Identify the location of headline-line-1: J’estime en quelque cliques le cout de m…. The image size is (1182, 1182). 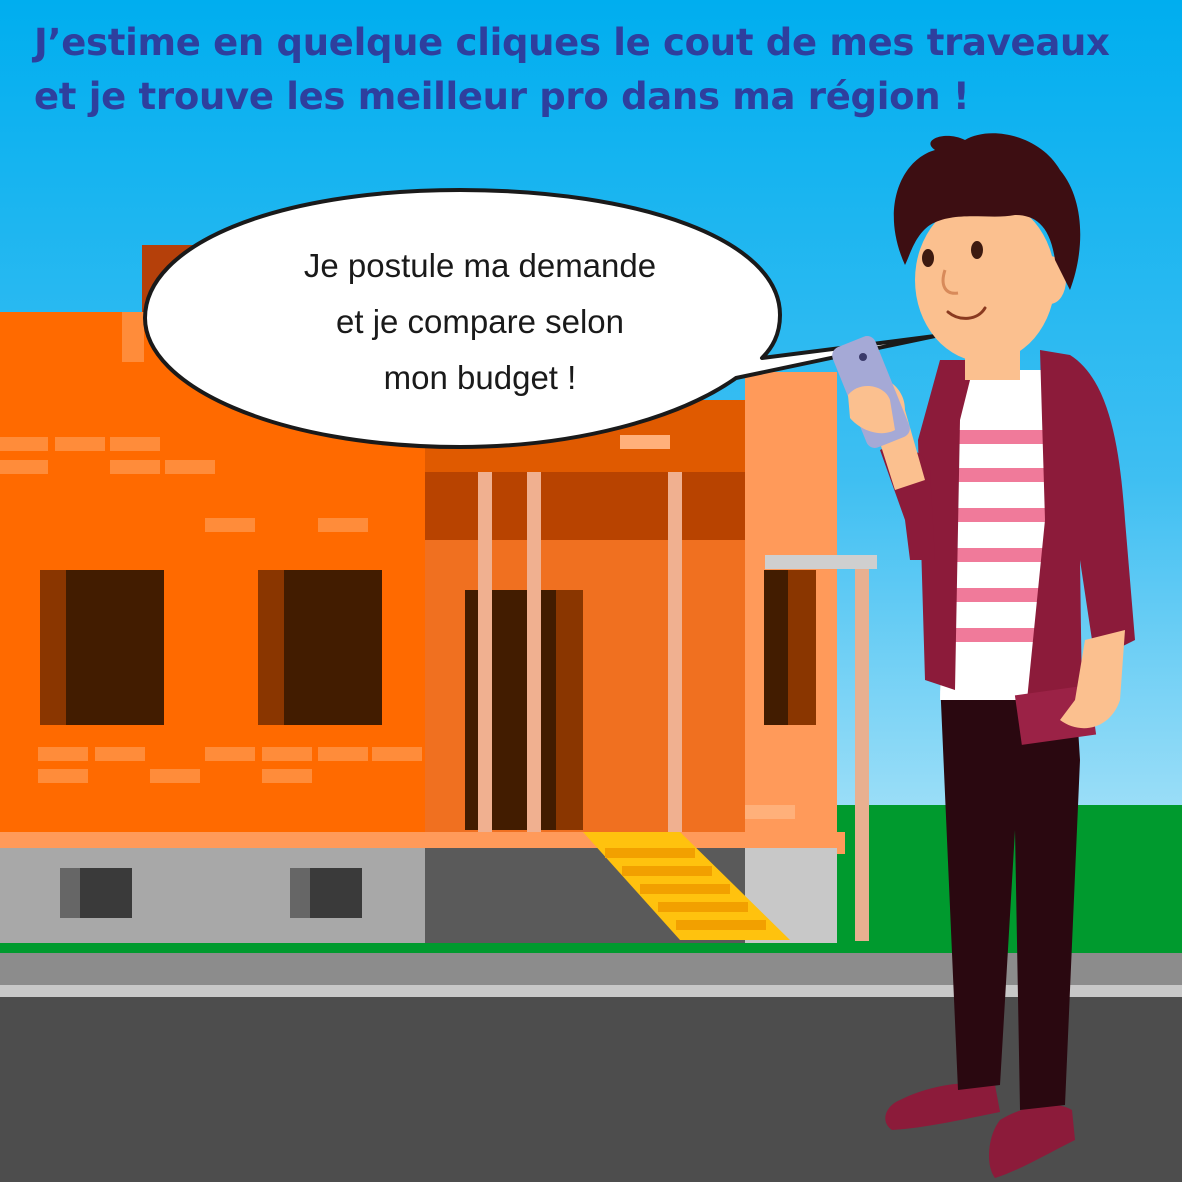
(572, 42).